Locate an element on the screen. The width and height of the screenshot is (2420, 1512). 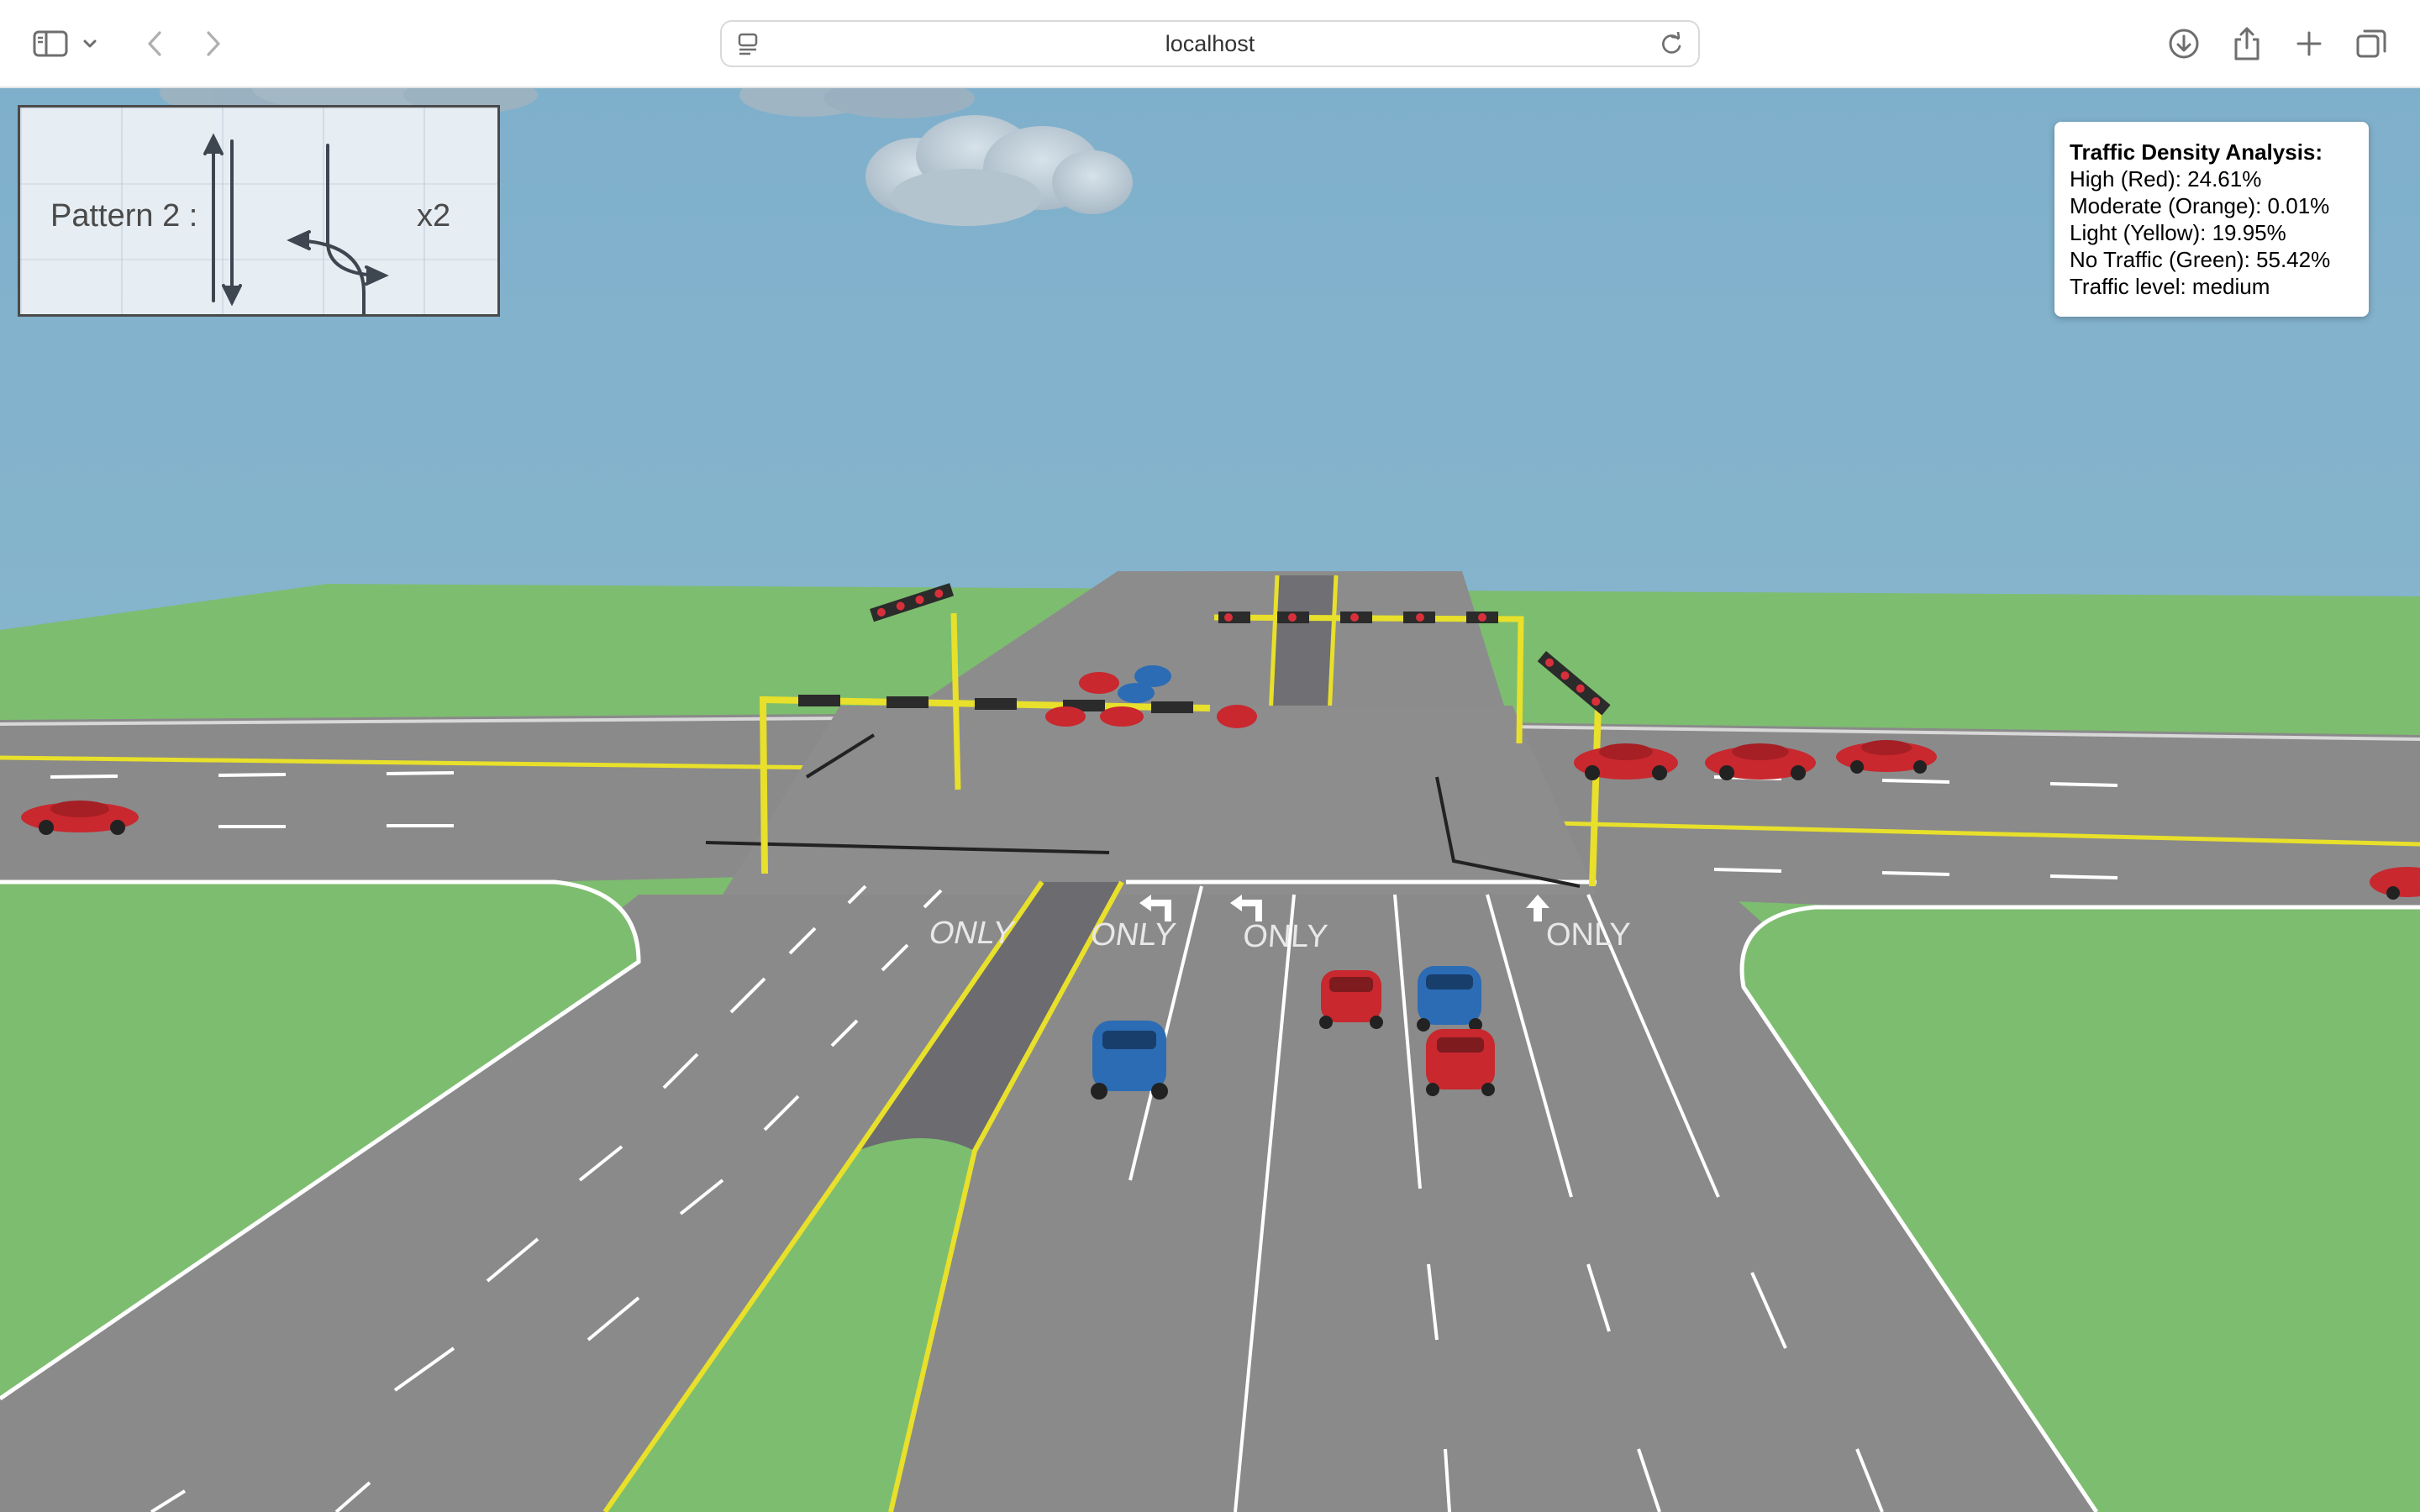
forward-arrow-icon is located at coordinates (214, 44).